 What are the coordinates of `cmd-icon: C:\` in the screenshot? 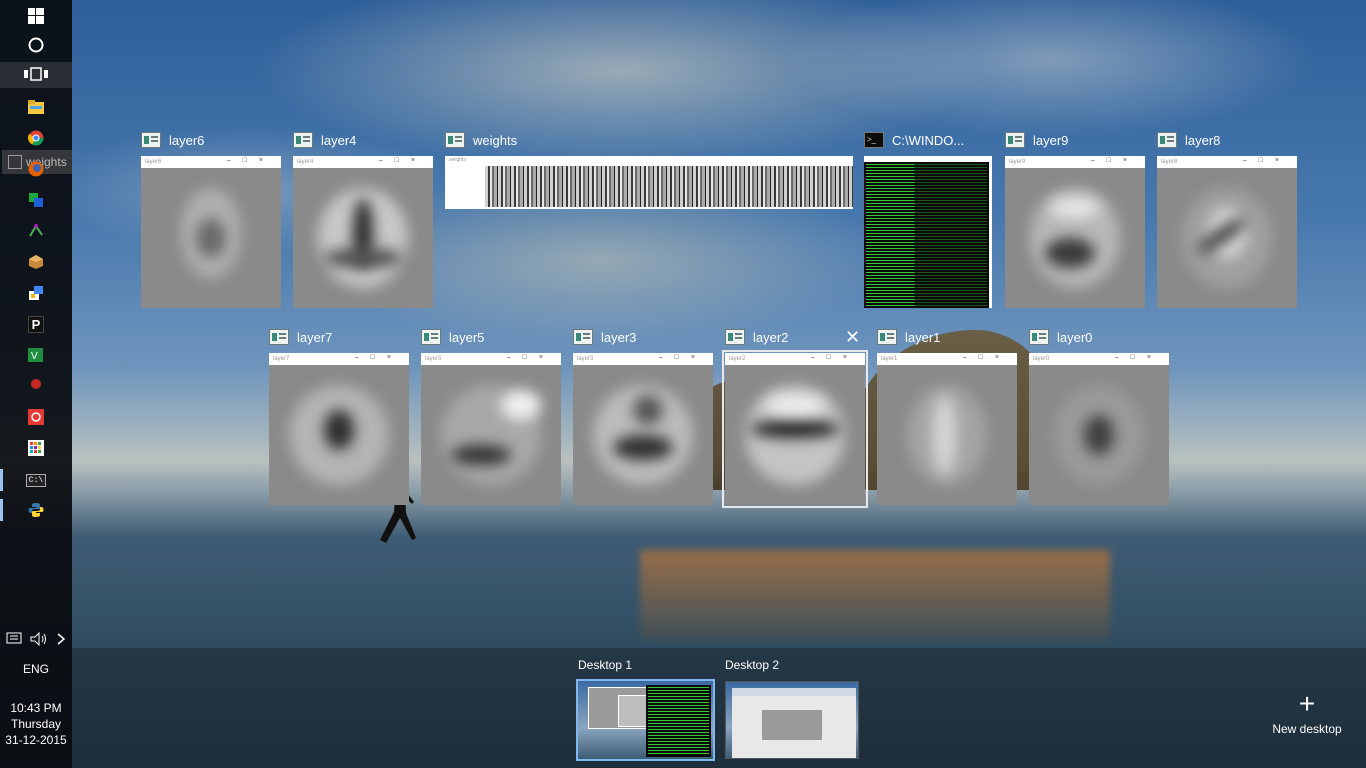 It's located at (36, 480).